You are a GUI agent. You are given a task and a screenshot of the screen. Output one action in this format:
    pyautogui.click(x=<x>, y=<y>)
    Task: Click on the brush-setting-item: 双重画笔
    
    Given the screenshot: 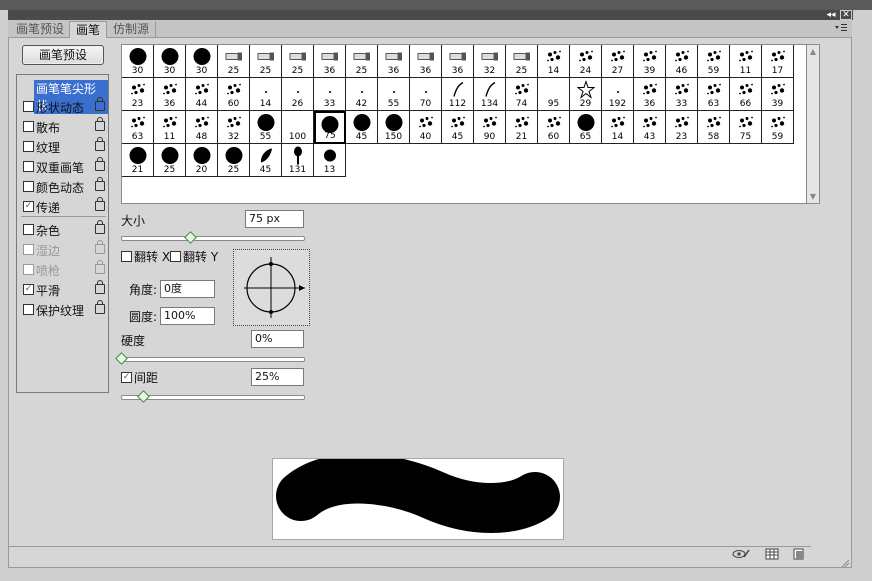 What is the action you would take?
    pyautogui.click(x=62, y=166)
    